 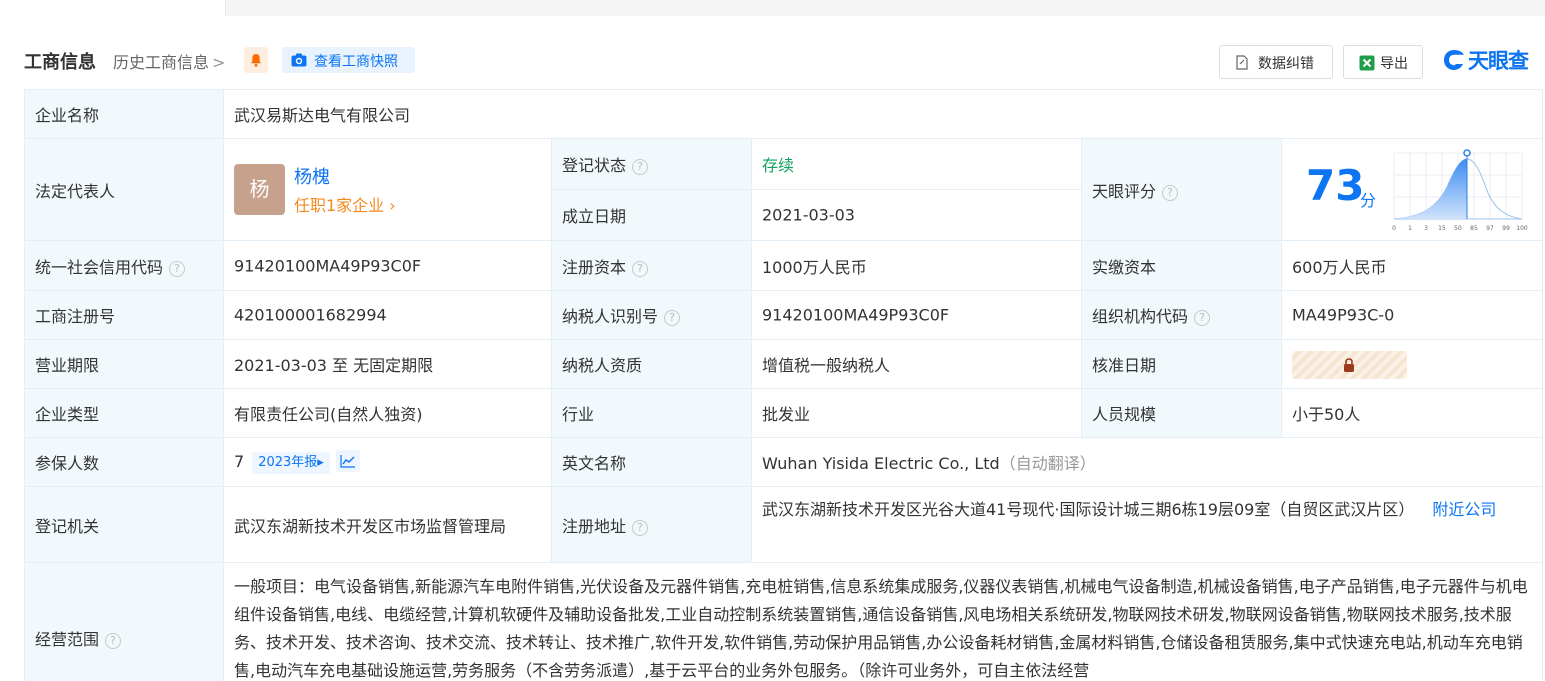 I want to click on value-taxpayer-qual: 增值税一般纳税人, so click(x=917, y=364).